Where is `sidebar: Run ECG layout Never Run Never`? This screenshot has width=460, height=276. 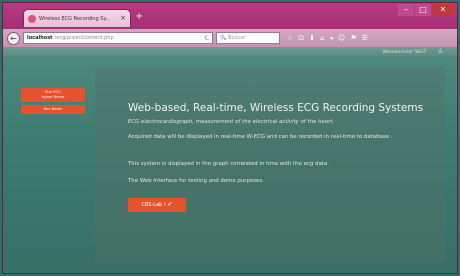 sidebar: Run ECG layout Never Run Never is located at coordinates (53, 102).